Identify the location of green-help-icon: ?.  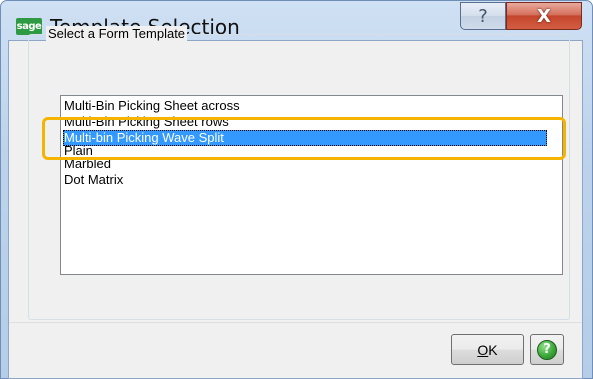
(547, 349).